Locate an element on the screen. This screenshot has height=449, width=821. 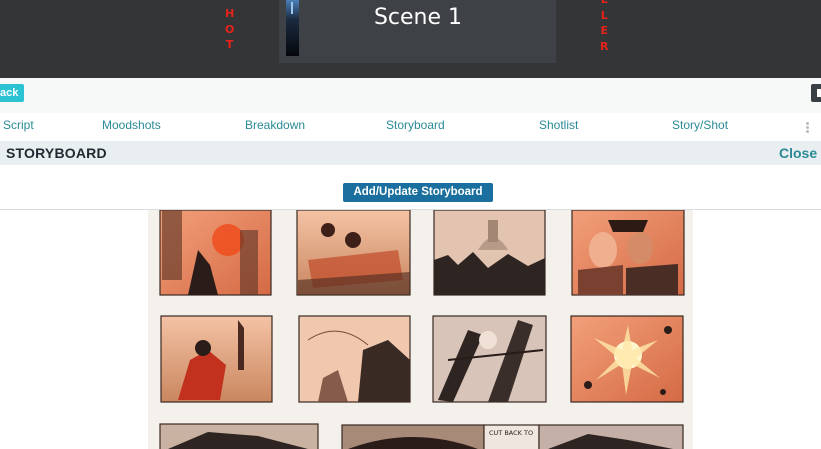
tab-moodshots: Moodshots is located at coordinates (131, 125).